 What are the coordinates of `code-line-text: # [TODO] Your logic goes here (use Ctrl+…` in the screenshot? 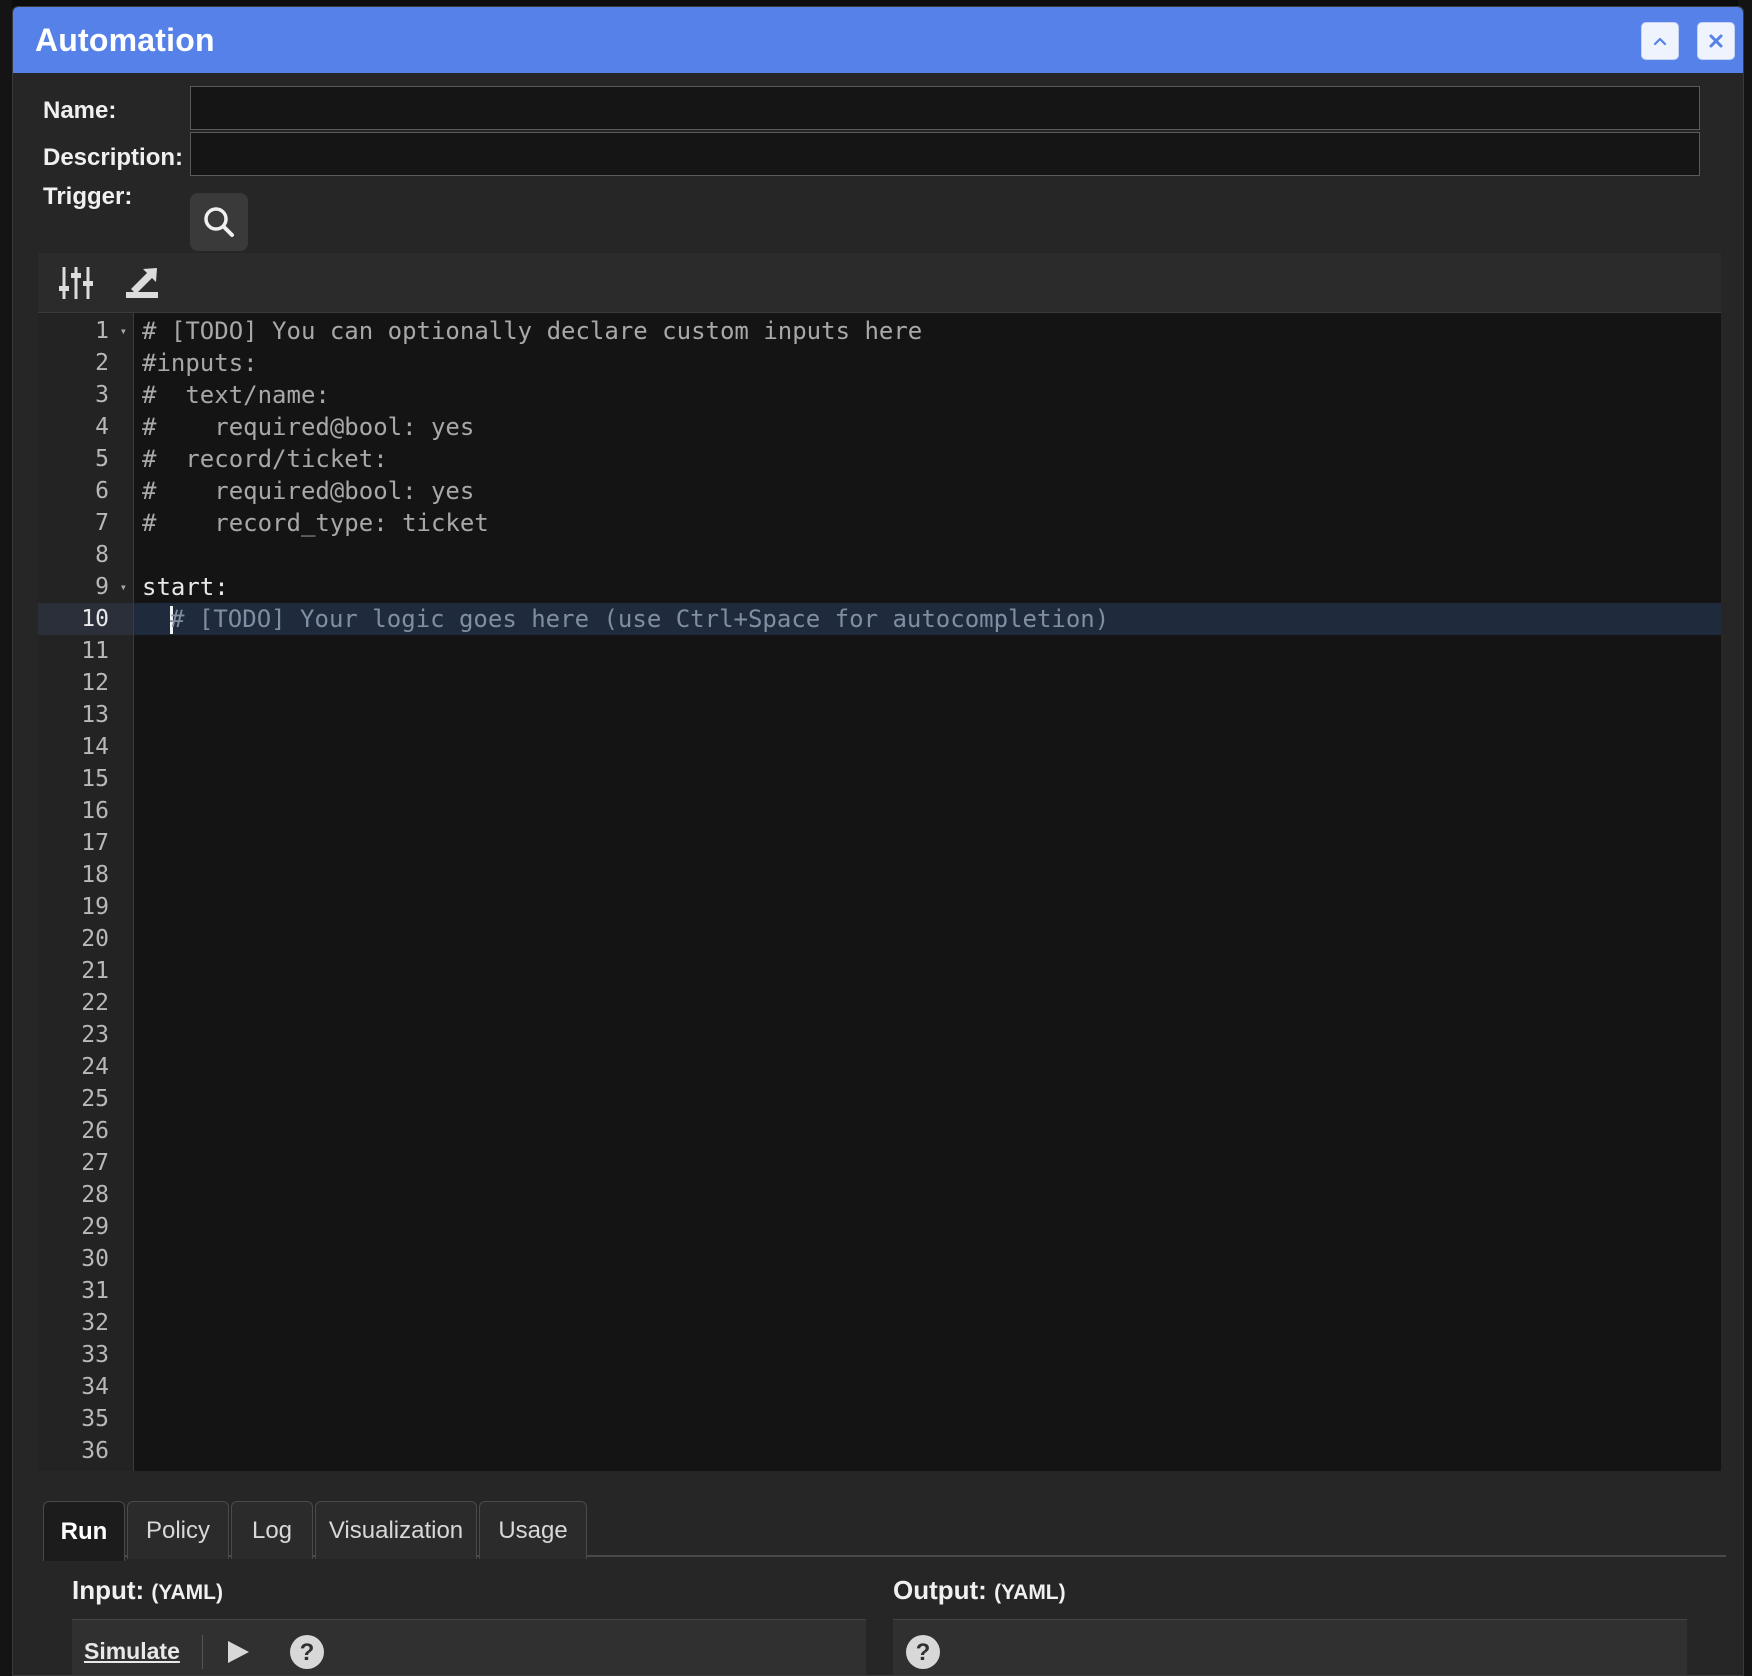 It's located at (640, 619).